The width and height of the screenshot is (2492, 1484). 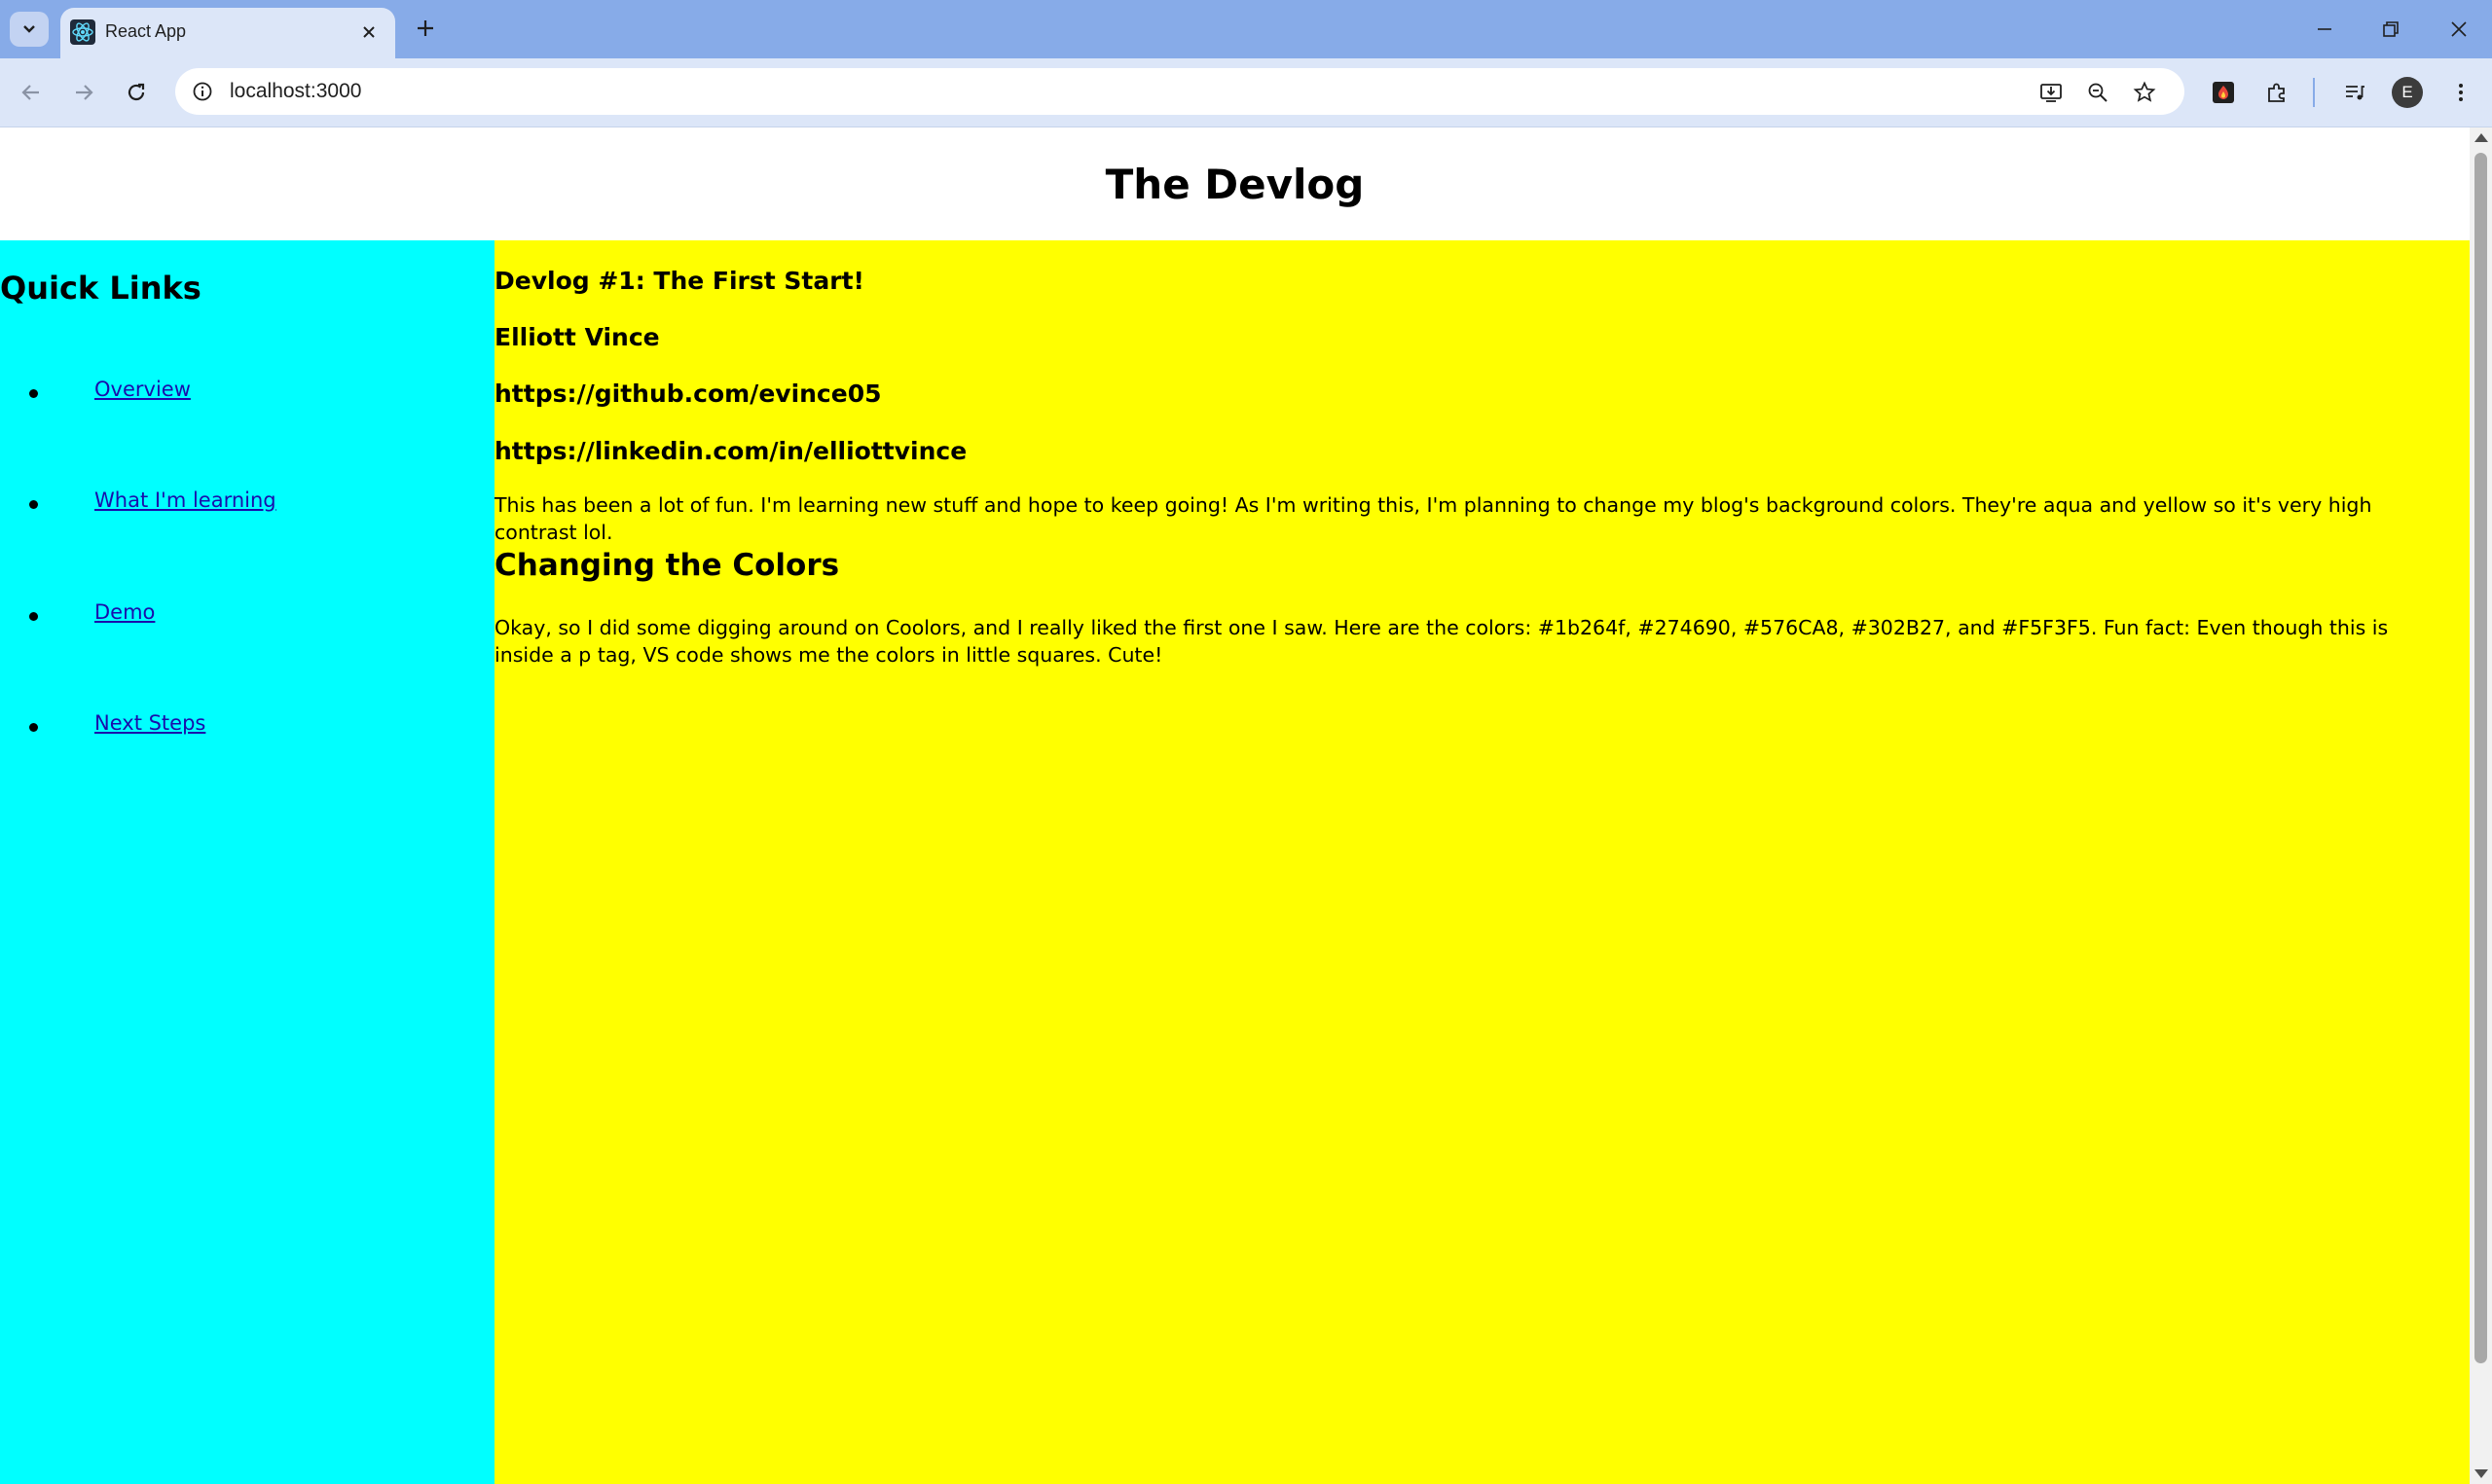 I want to click on minimize-window-button, so click(x=2324, y=30).